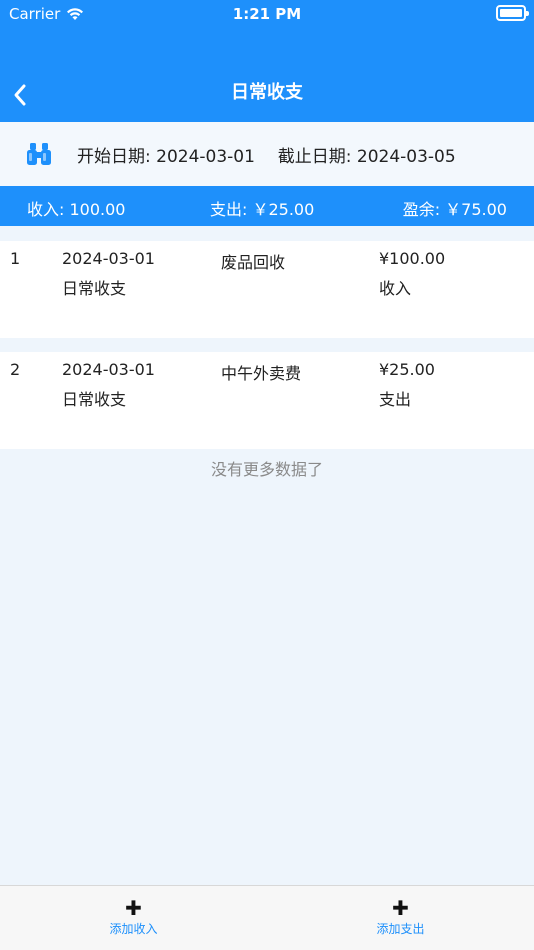 This screenshot has height=950, width=534. I want to click on page-title: 日常收支, so click(267, 92).